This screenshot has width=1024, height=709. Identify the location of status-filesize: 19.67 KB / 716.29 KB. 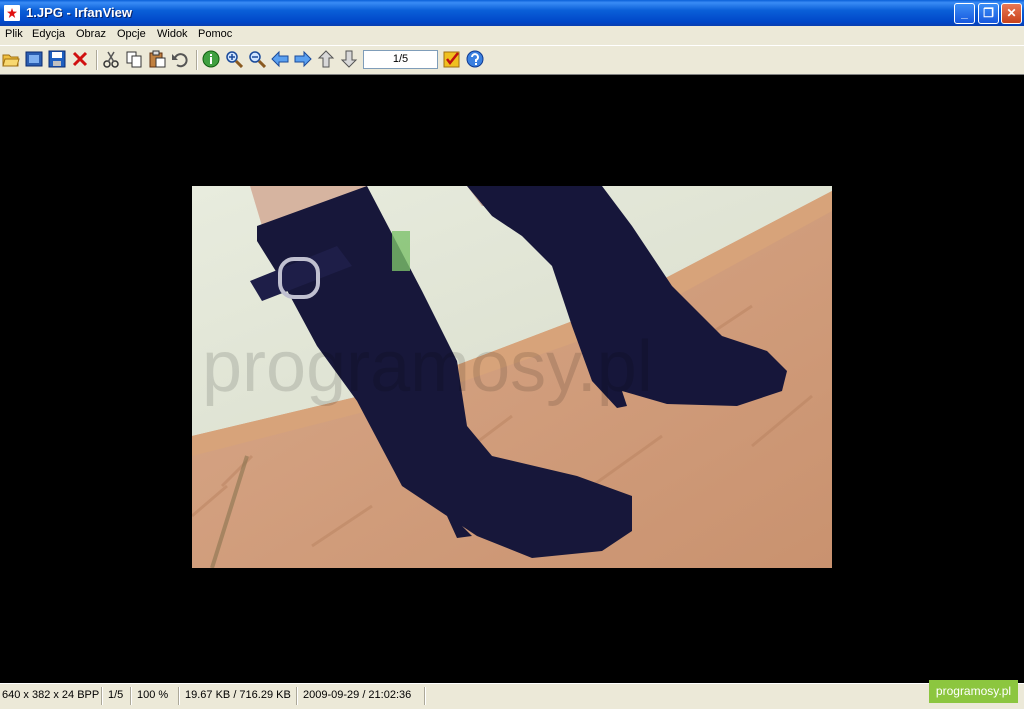
(238, 695).